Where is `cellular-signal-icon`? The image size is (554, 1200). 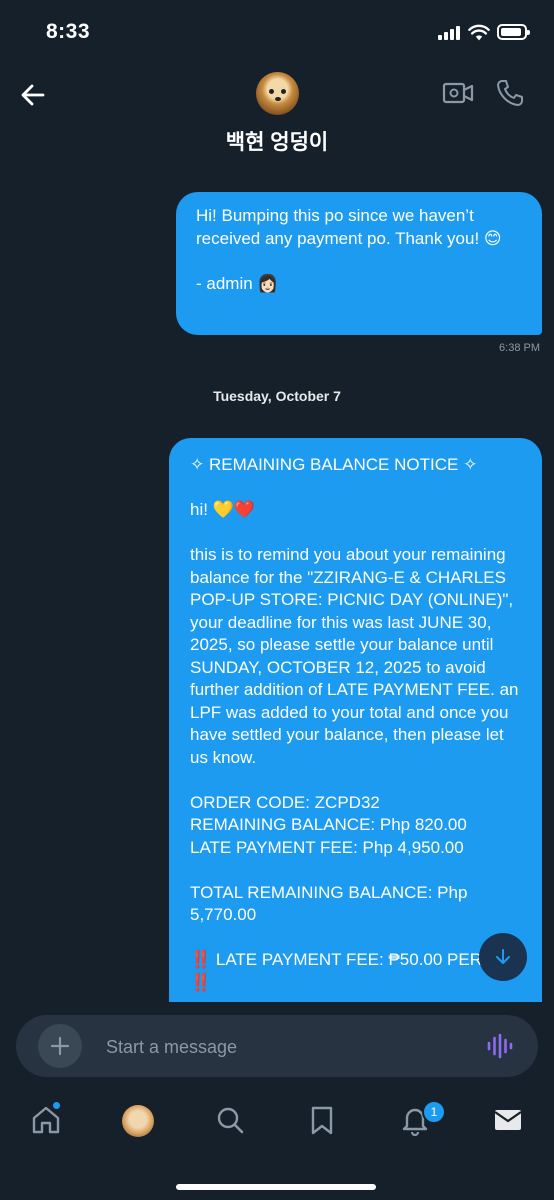
cellular-signal-icon is located at coordinates (449, 33).